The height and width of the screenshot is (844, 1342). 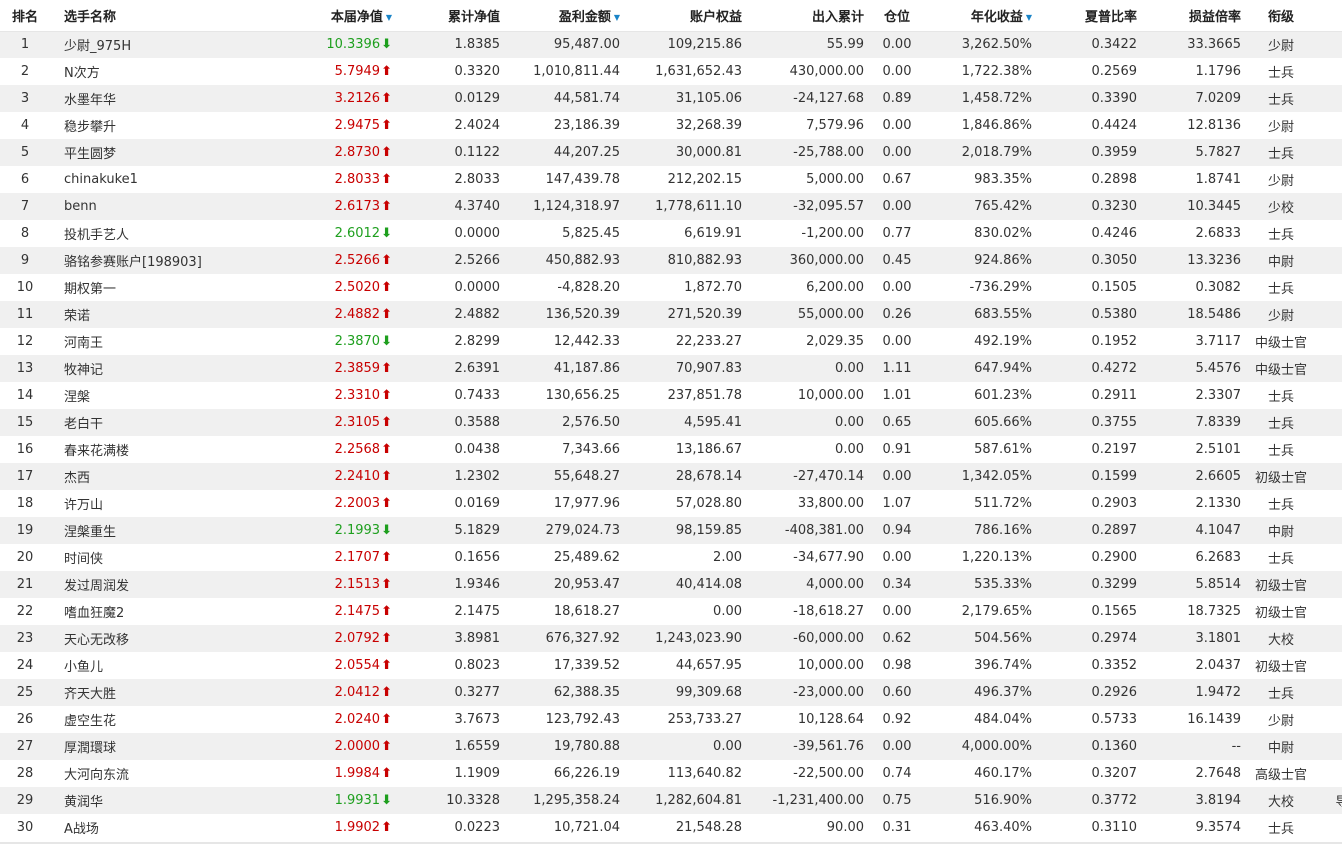 What do you see at coordinates (1330, 125) in the screenshot?
I see `branch-cell: 预备役` at bounding box center [1330, 125].